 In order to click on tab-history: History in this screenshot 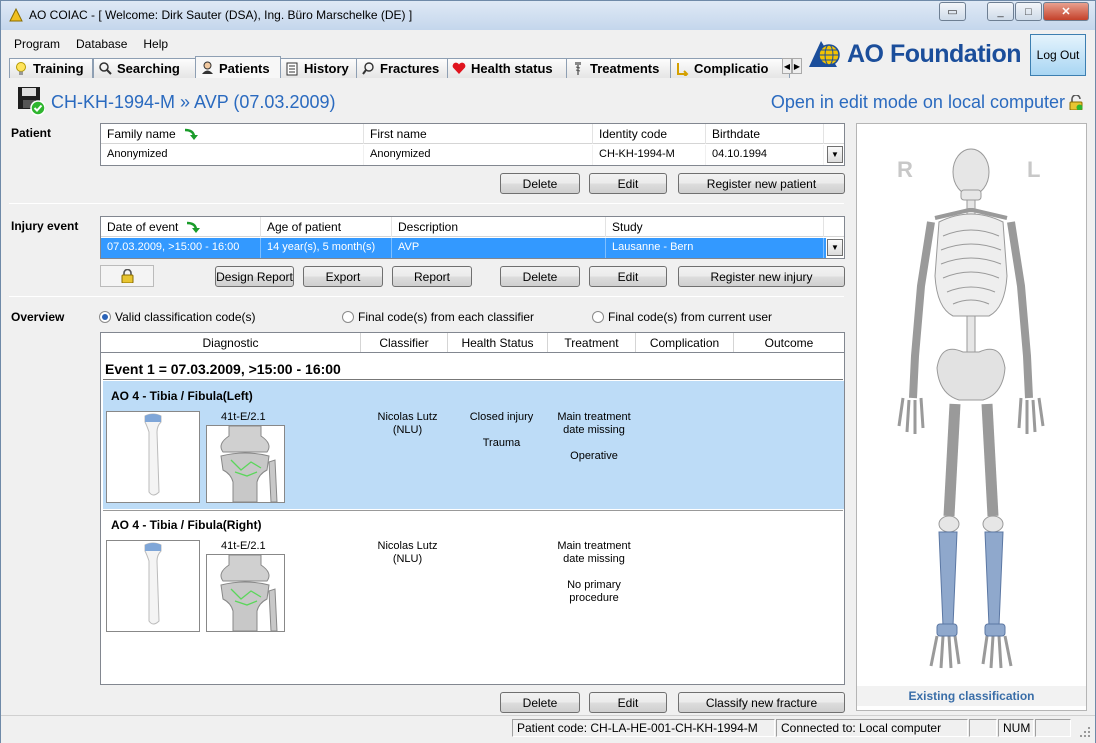, I will do `click(318, 68)`.